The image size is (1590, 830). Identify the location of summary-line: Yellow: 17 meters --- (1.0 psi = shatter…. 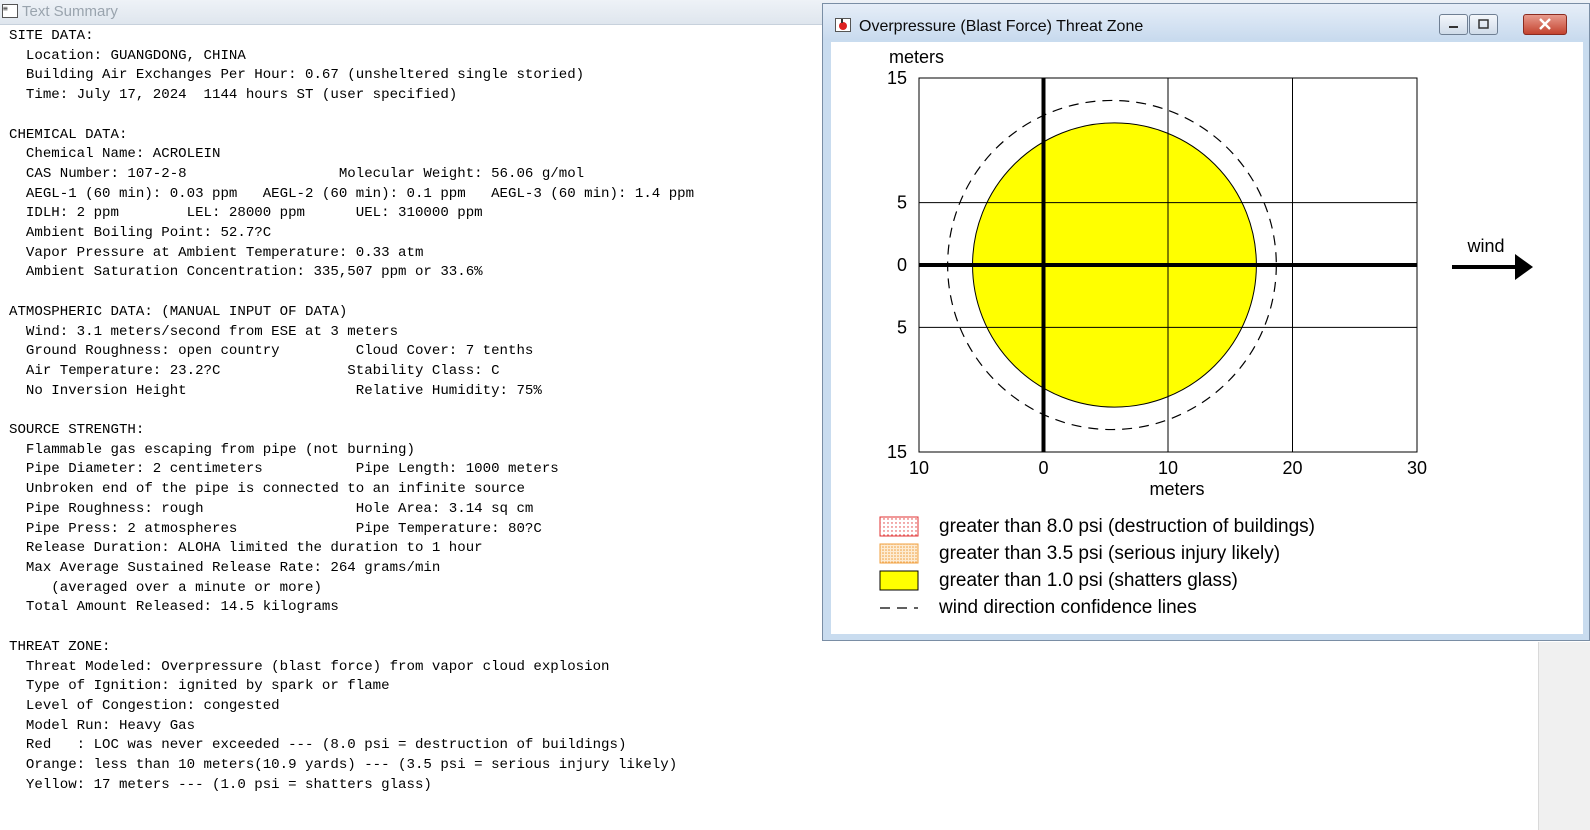
(220, 784).